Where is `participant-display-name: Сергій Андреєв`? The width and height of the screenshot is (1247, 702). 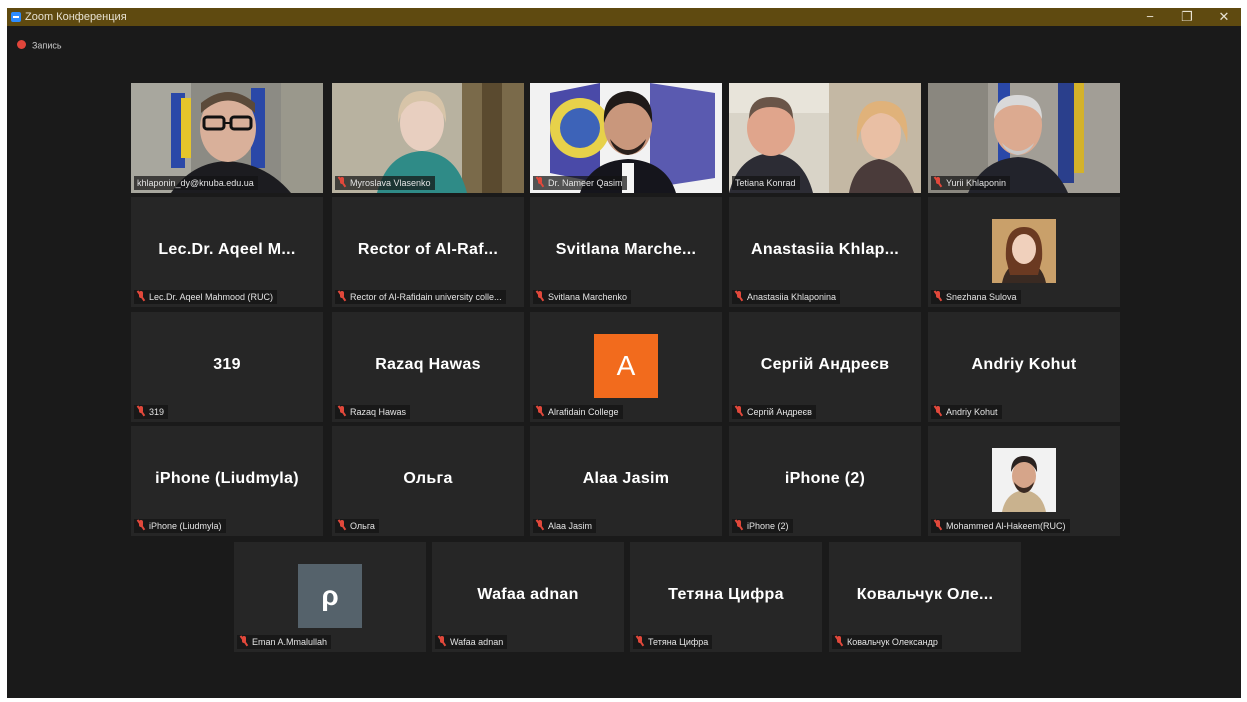 participant-display-name: Сергій Андреєв is located at coordinates (825, 364).